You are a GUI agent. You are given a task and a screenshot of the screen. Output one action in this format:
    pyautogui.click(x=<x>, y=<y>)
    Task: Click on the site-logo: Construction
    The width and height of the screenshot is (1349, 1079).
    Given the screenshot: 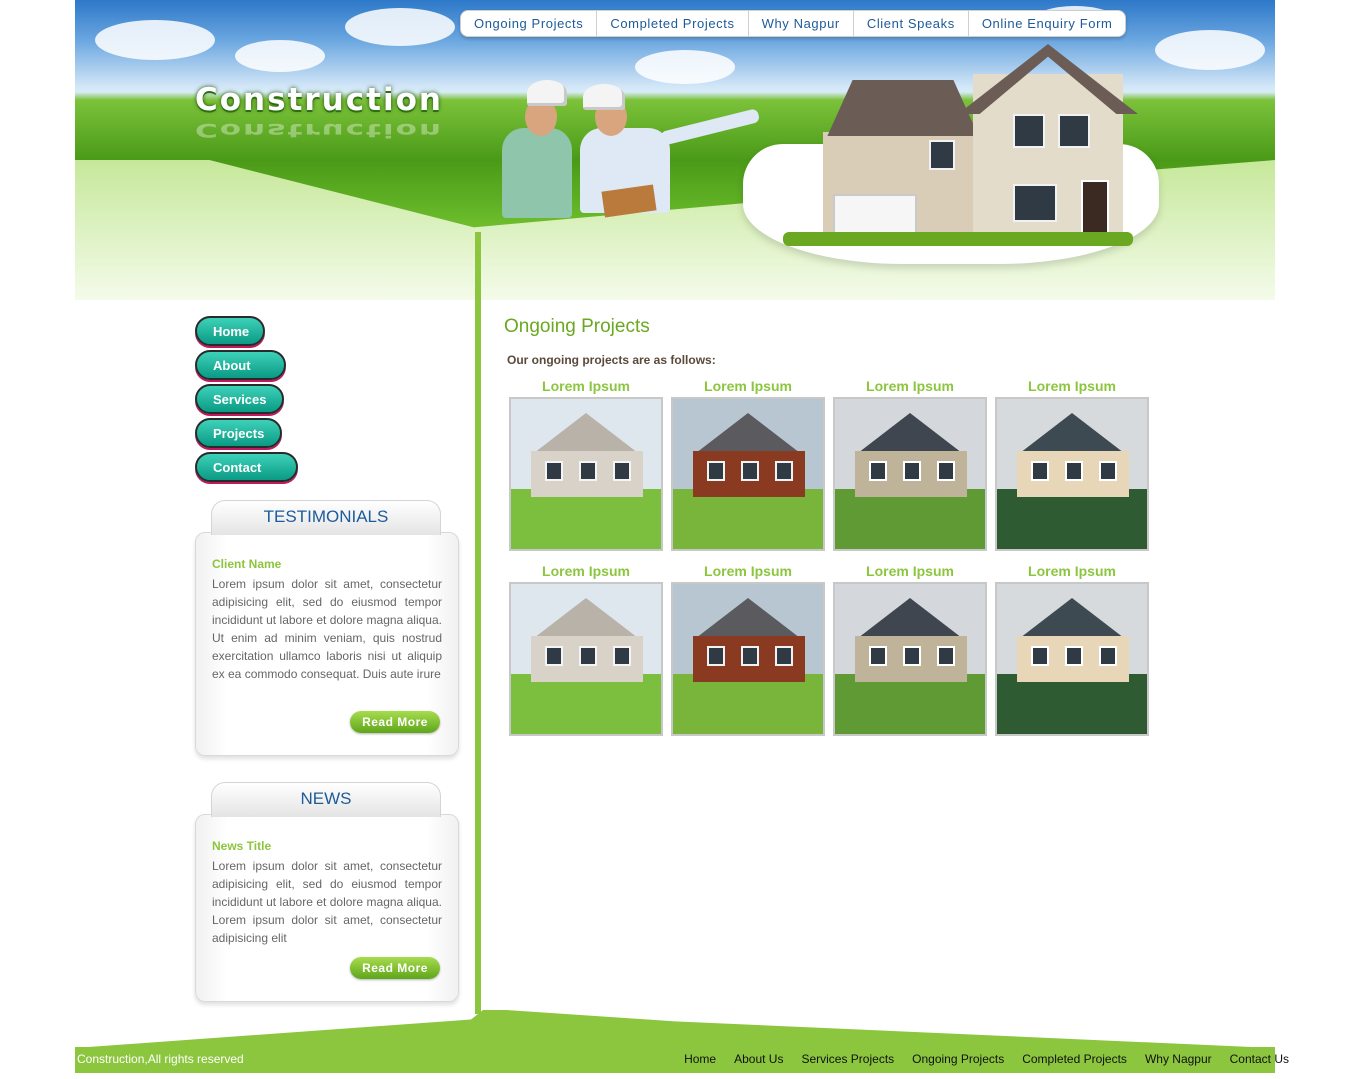 What is the action you would take?
    pyautogui.click(x=319, y=100)
    